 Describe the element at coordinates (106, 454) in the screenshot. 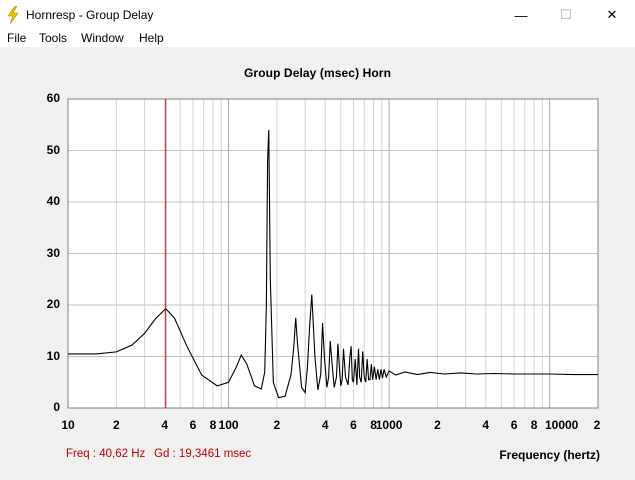

I see `status-frequency: Freq : 40,62 Hz` at that location.